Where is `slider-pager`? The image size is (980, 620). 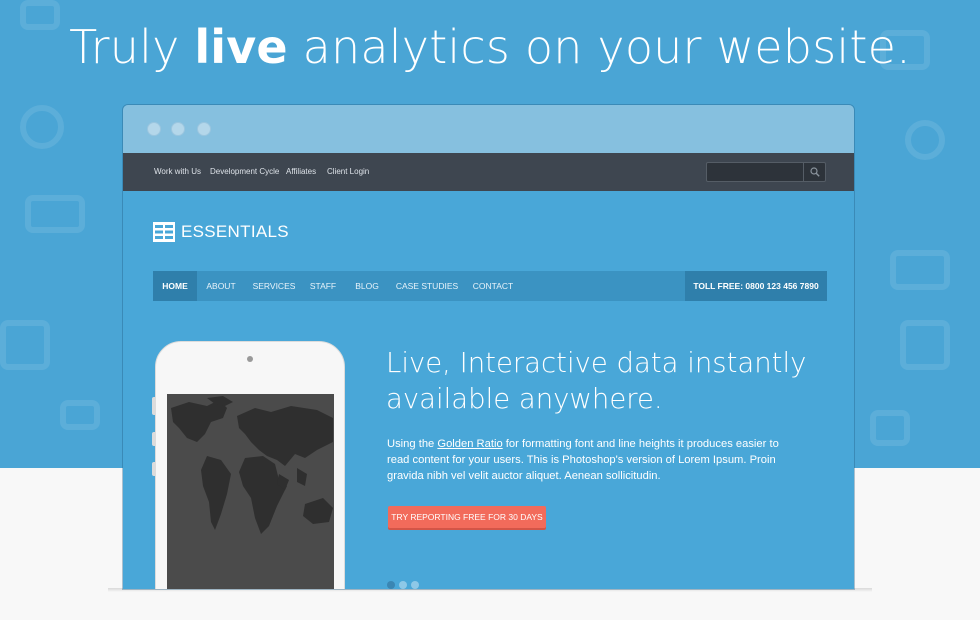 slider-pager is located at coordinates (403, 585).